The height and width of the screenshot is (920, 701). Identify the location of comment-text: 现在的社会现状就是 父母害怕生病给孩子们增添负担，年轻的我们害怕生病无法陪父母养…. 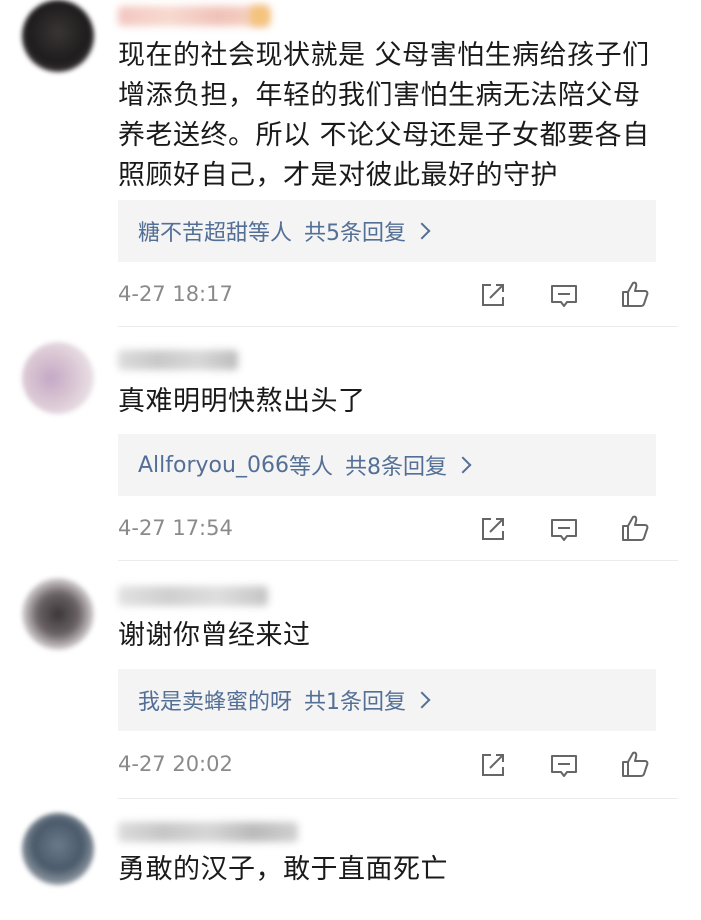
(384, 115).